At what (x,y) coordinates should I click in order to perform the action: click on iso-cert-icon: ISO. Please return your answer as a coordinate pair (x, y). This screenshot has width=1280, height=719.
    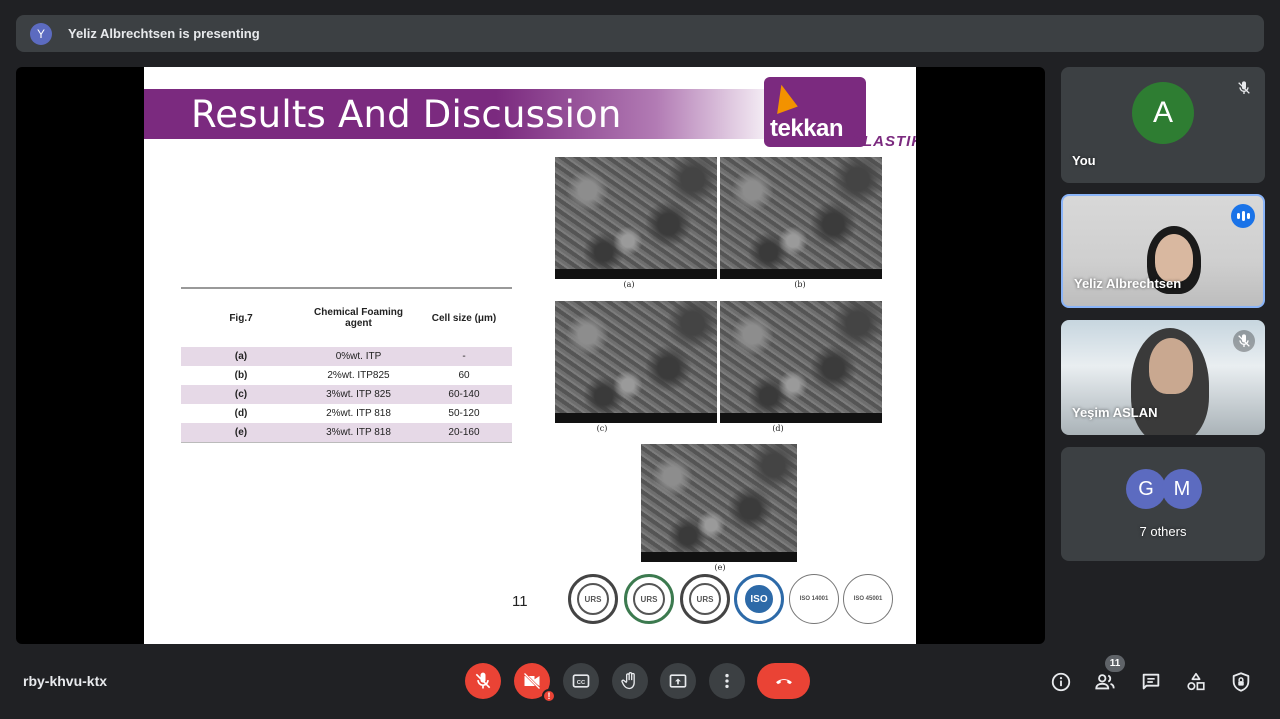
    Looking at the image, I should click on (759, 599).